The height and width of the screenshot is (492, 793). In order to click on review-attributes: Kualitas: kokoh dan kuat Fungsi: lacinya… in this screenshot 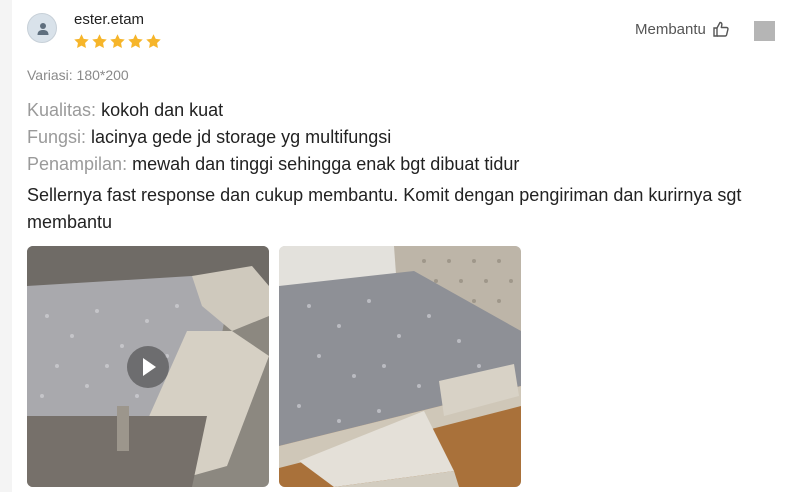, I will do `click(273, 137)`.